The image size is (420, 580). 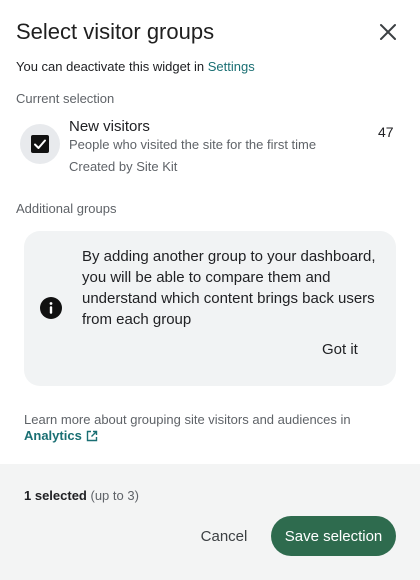 I want to click on selected-count-value: 1 selected, so click(x=55, y=495).